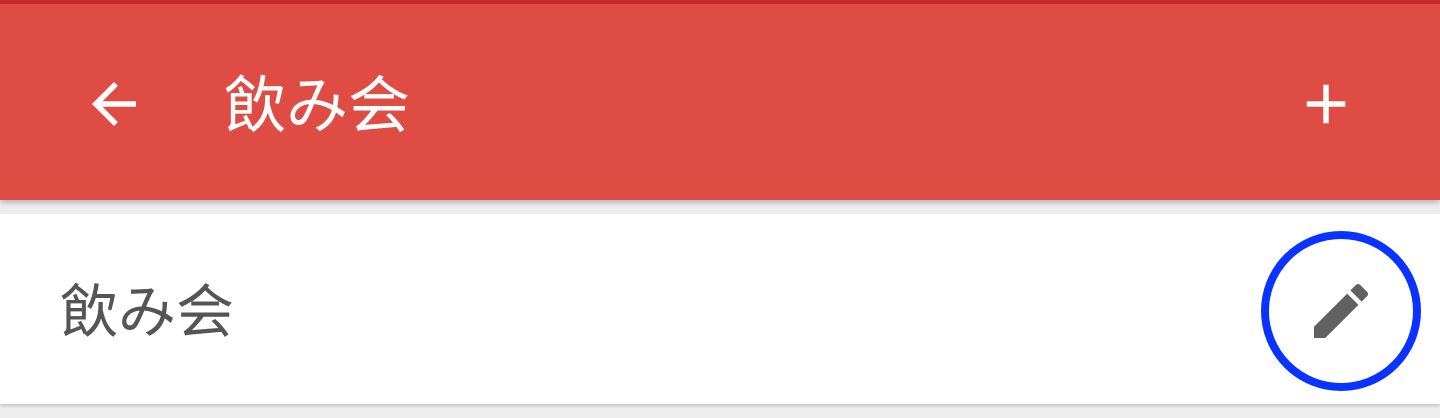 This screenshot has width=1440, height=418. I want to click on list-item-label: 飲み会, so click(147, 312).